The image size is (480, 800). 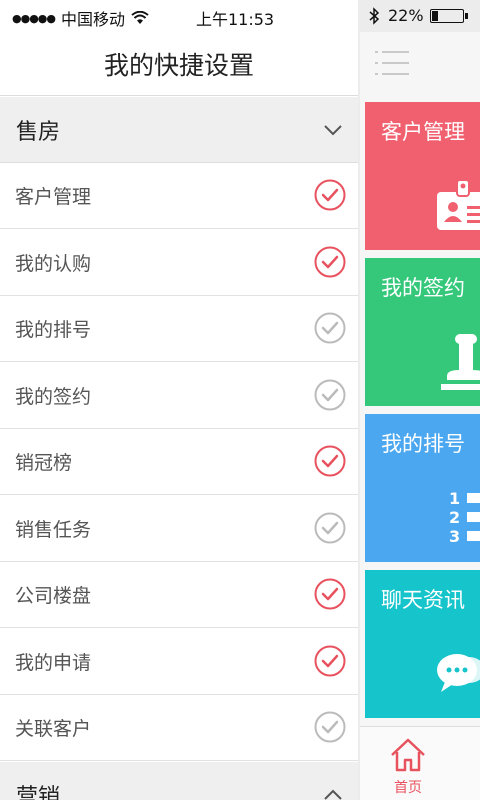 I want to click on status-right: 22%, so click(x=418, y=15).